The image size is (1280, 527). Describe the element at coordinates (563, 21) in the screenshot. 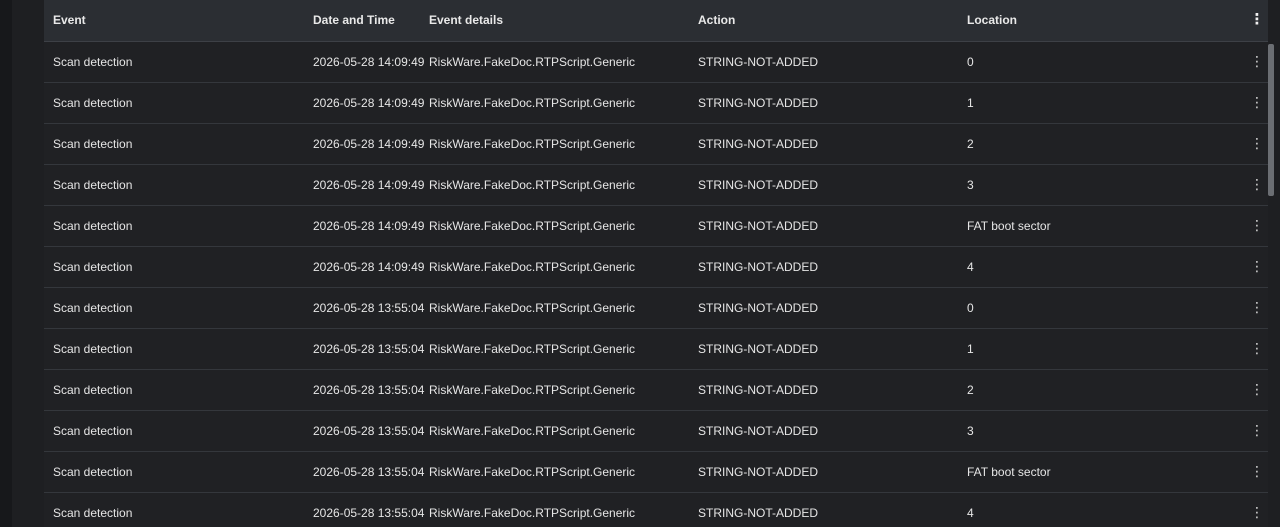

I see `column-header-event-details: Event details` at that location.